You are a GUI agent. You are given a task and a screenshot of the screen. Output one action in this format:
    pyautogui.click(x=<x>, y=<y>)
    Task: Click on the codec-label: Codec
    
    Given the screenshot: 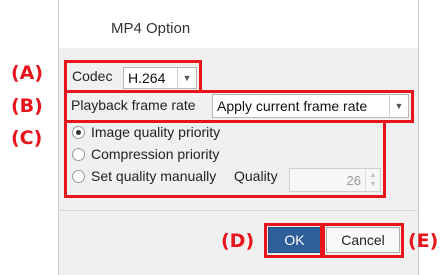 What is the action you would take?
    pyautogui.click(x=92, y=76)
    